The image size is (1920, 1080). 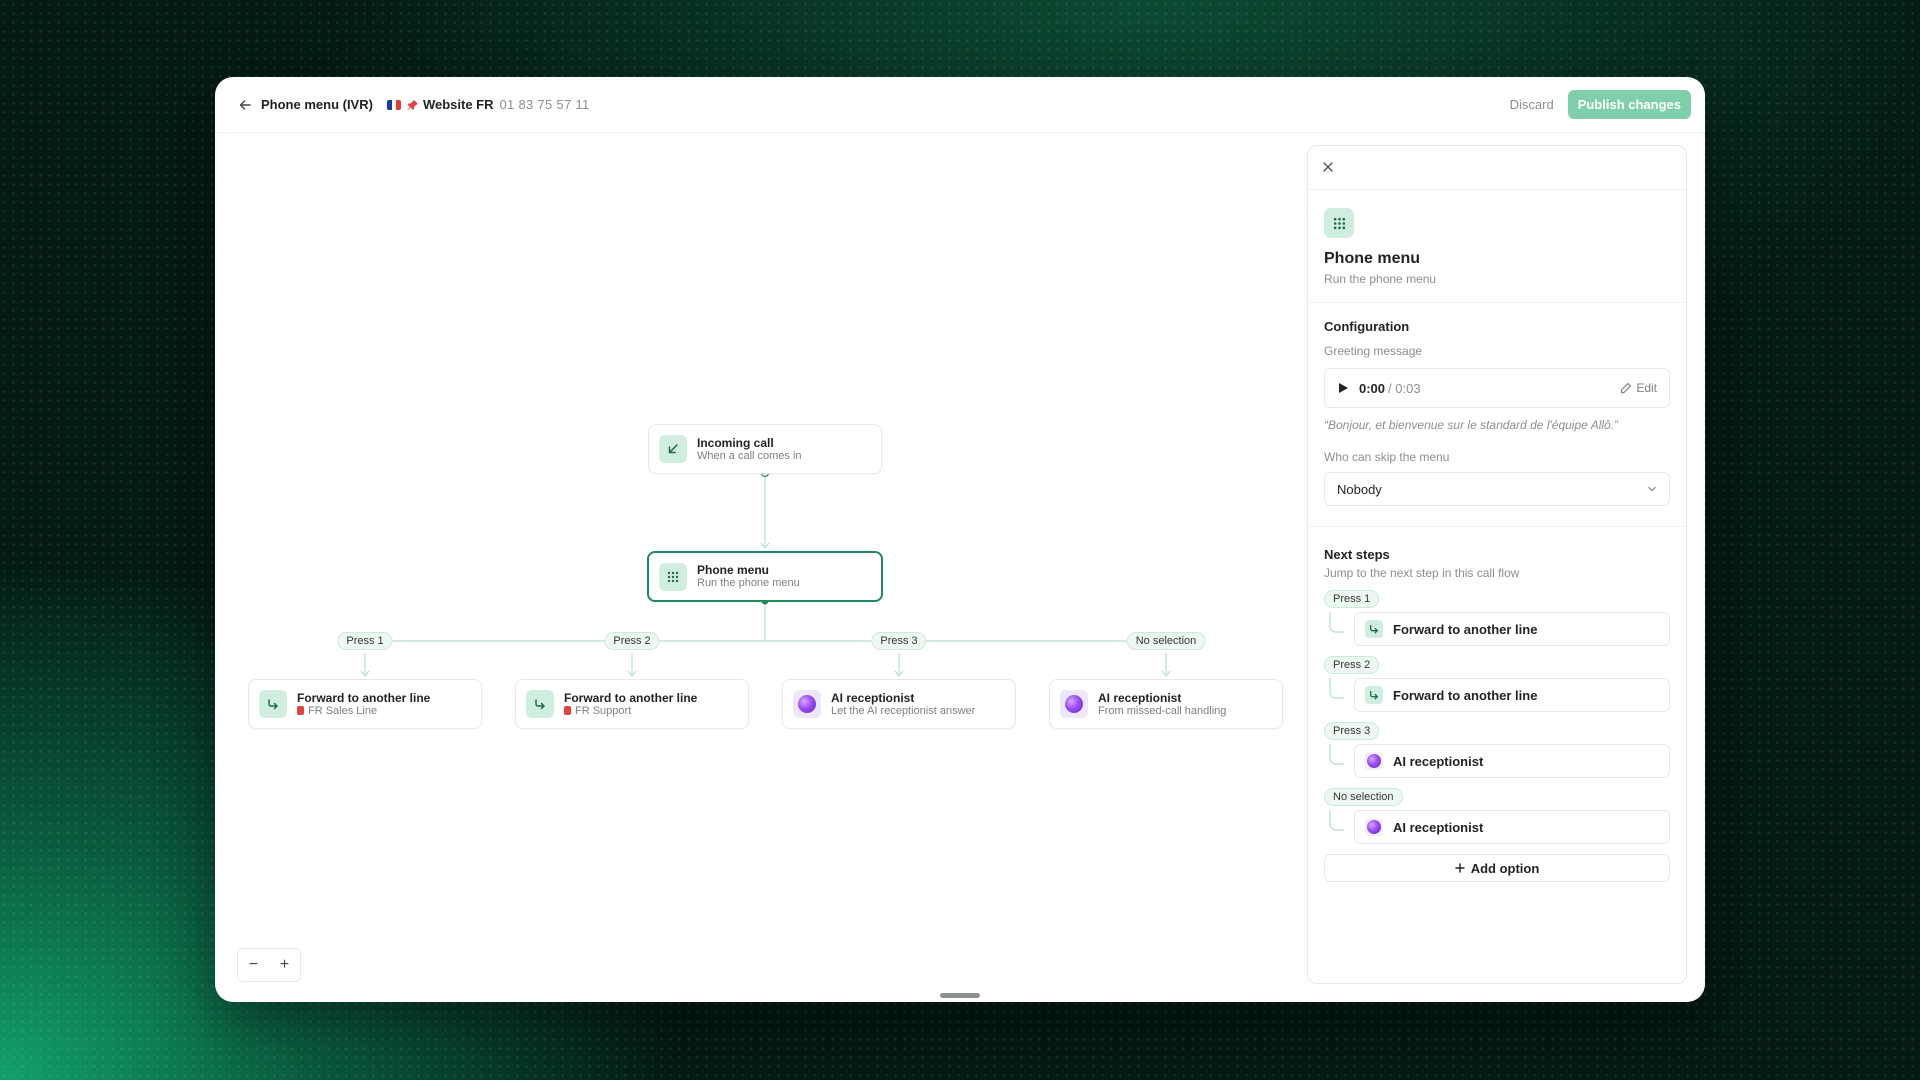 What do you see at coordinates (1372, 258) in the screenshot?
I see `panel-title: Phone menu` at bounding box center [1372, 258].